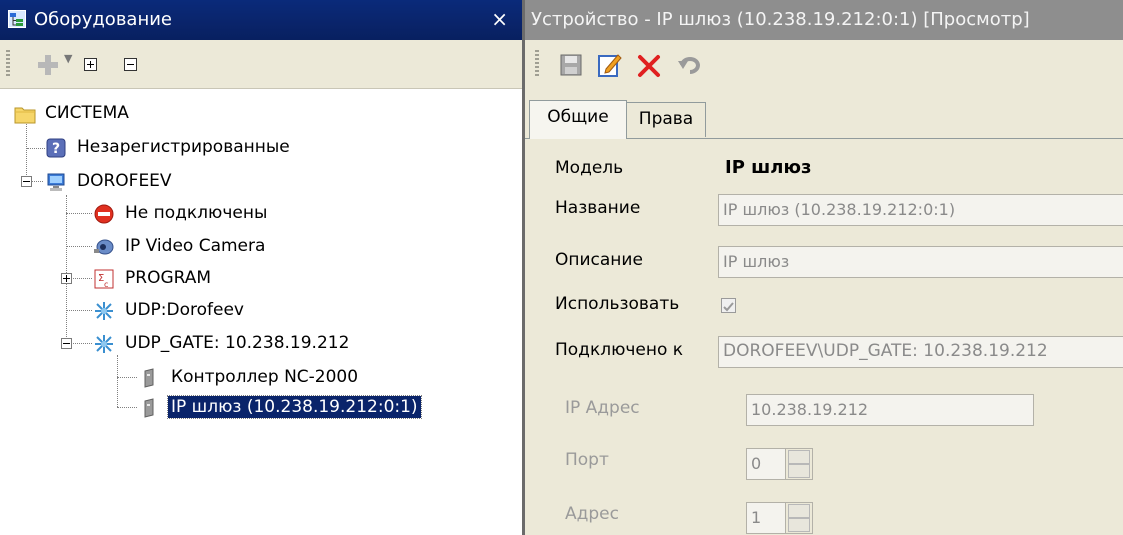 Image resolution: width=1123 pixels, height=535 pixels. What do you see at coordinates (168, 278) in the screenshot?
I see `tree-node-label: PROGRAM` at bounding box center [168, 278].